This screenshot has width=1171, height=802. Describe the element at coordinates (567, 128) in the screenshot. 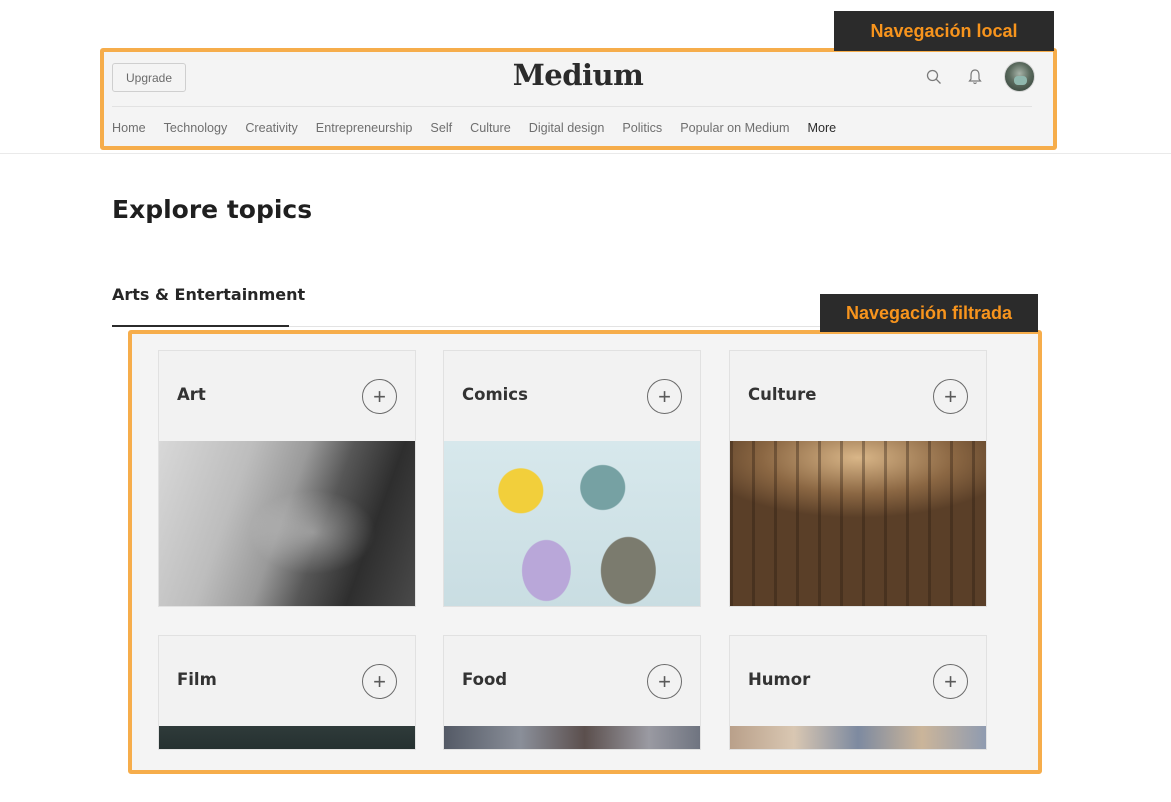

I see `nav-item-digital-design: Digital design` at that location.